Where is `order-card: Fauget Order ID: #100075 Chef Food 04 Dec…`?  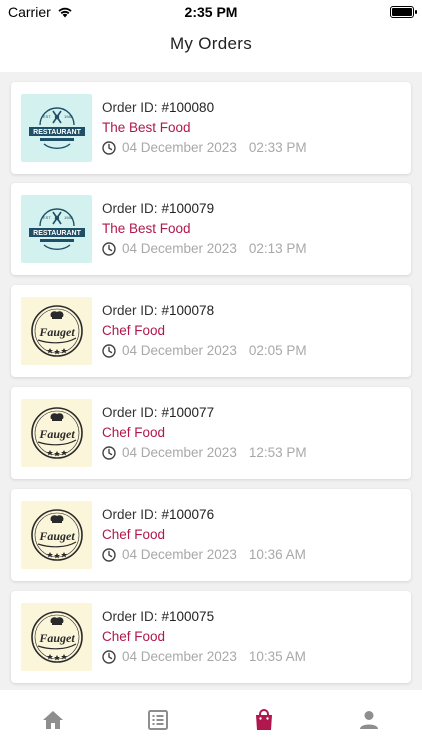
order-card: Fauget Order ID: #100075 Chef Food 04 Dec… is located at coordinates (211, 637).